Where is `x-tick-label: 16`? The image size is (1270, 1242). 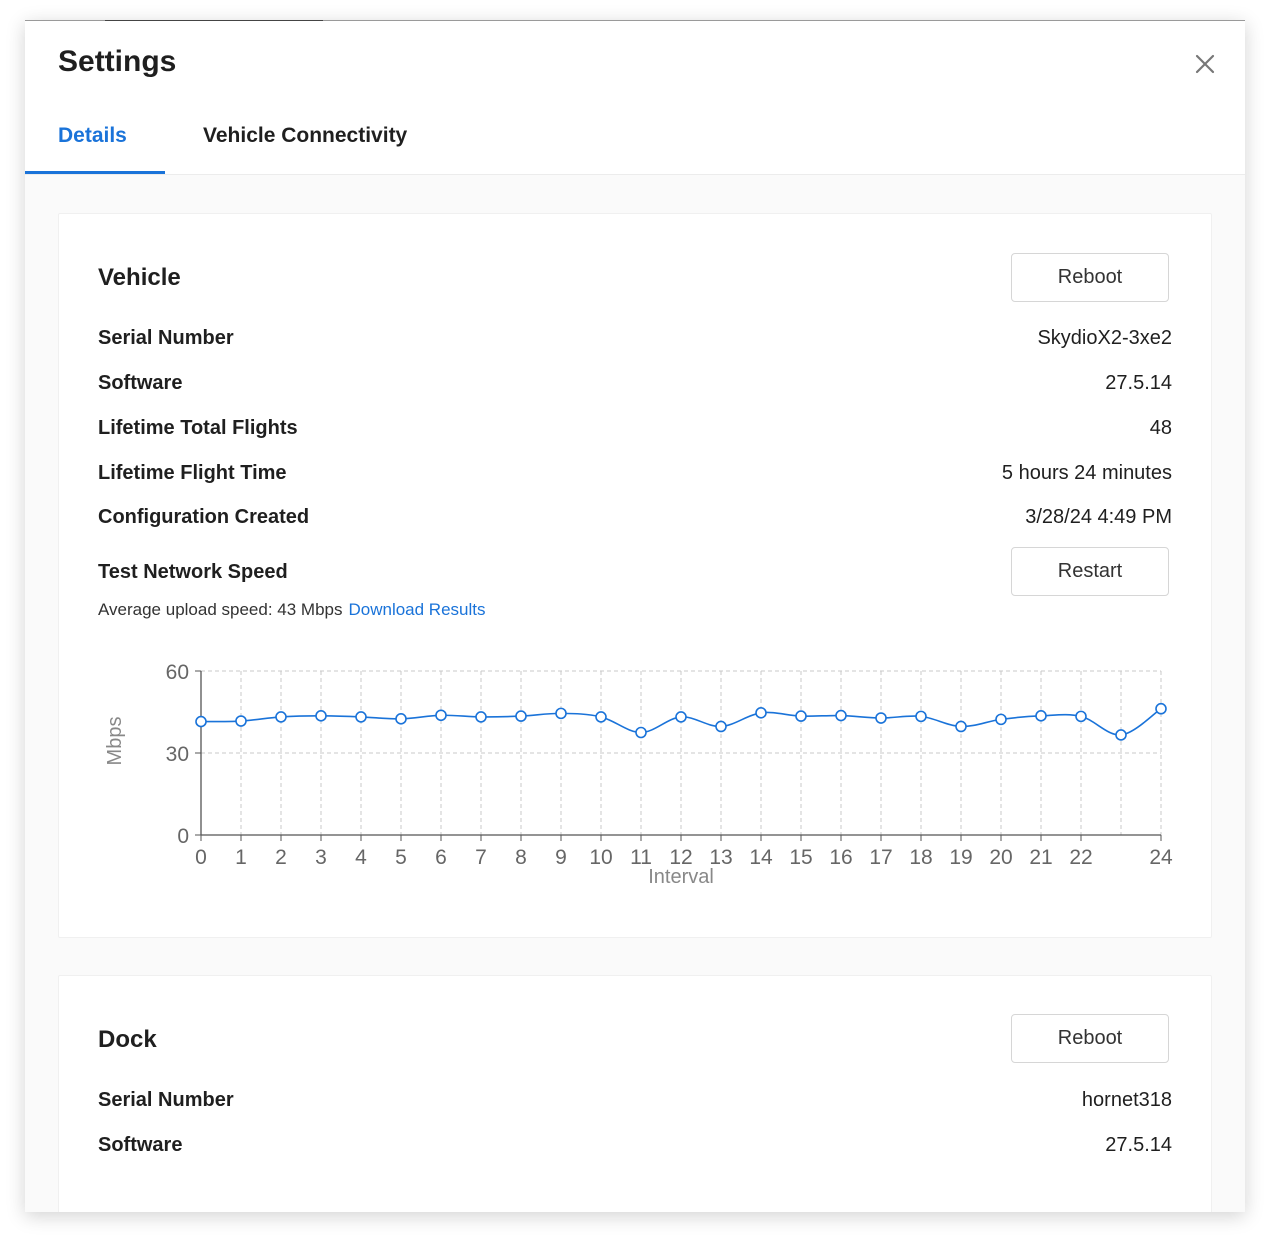
x-tick-label: 16 is located at coordinates (840, 857).